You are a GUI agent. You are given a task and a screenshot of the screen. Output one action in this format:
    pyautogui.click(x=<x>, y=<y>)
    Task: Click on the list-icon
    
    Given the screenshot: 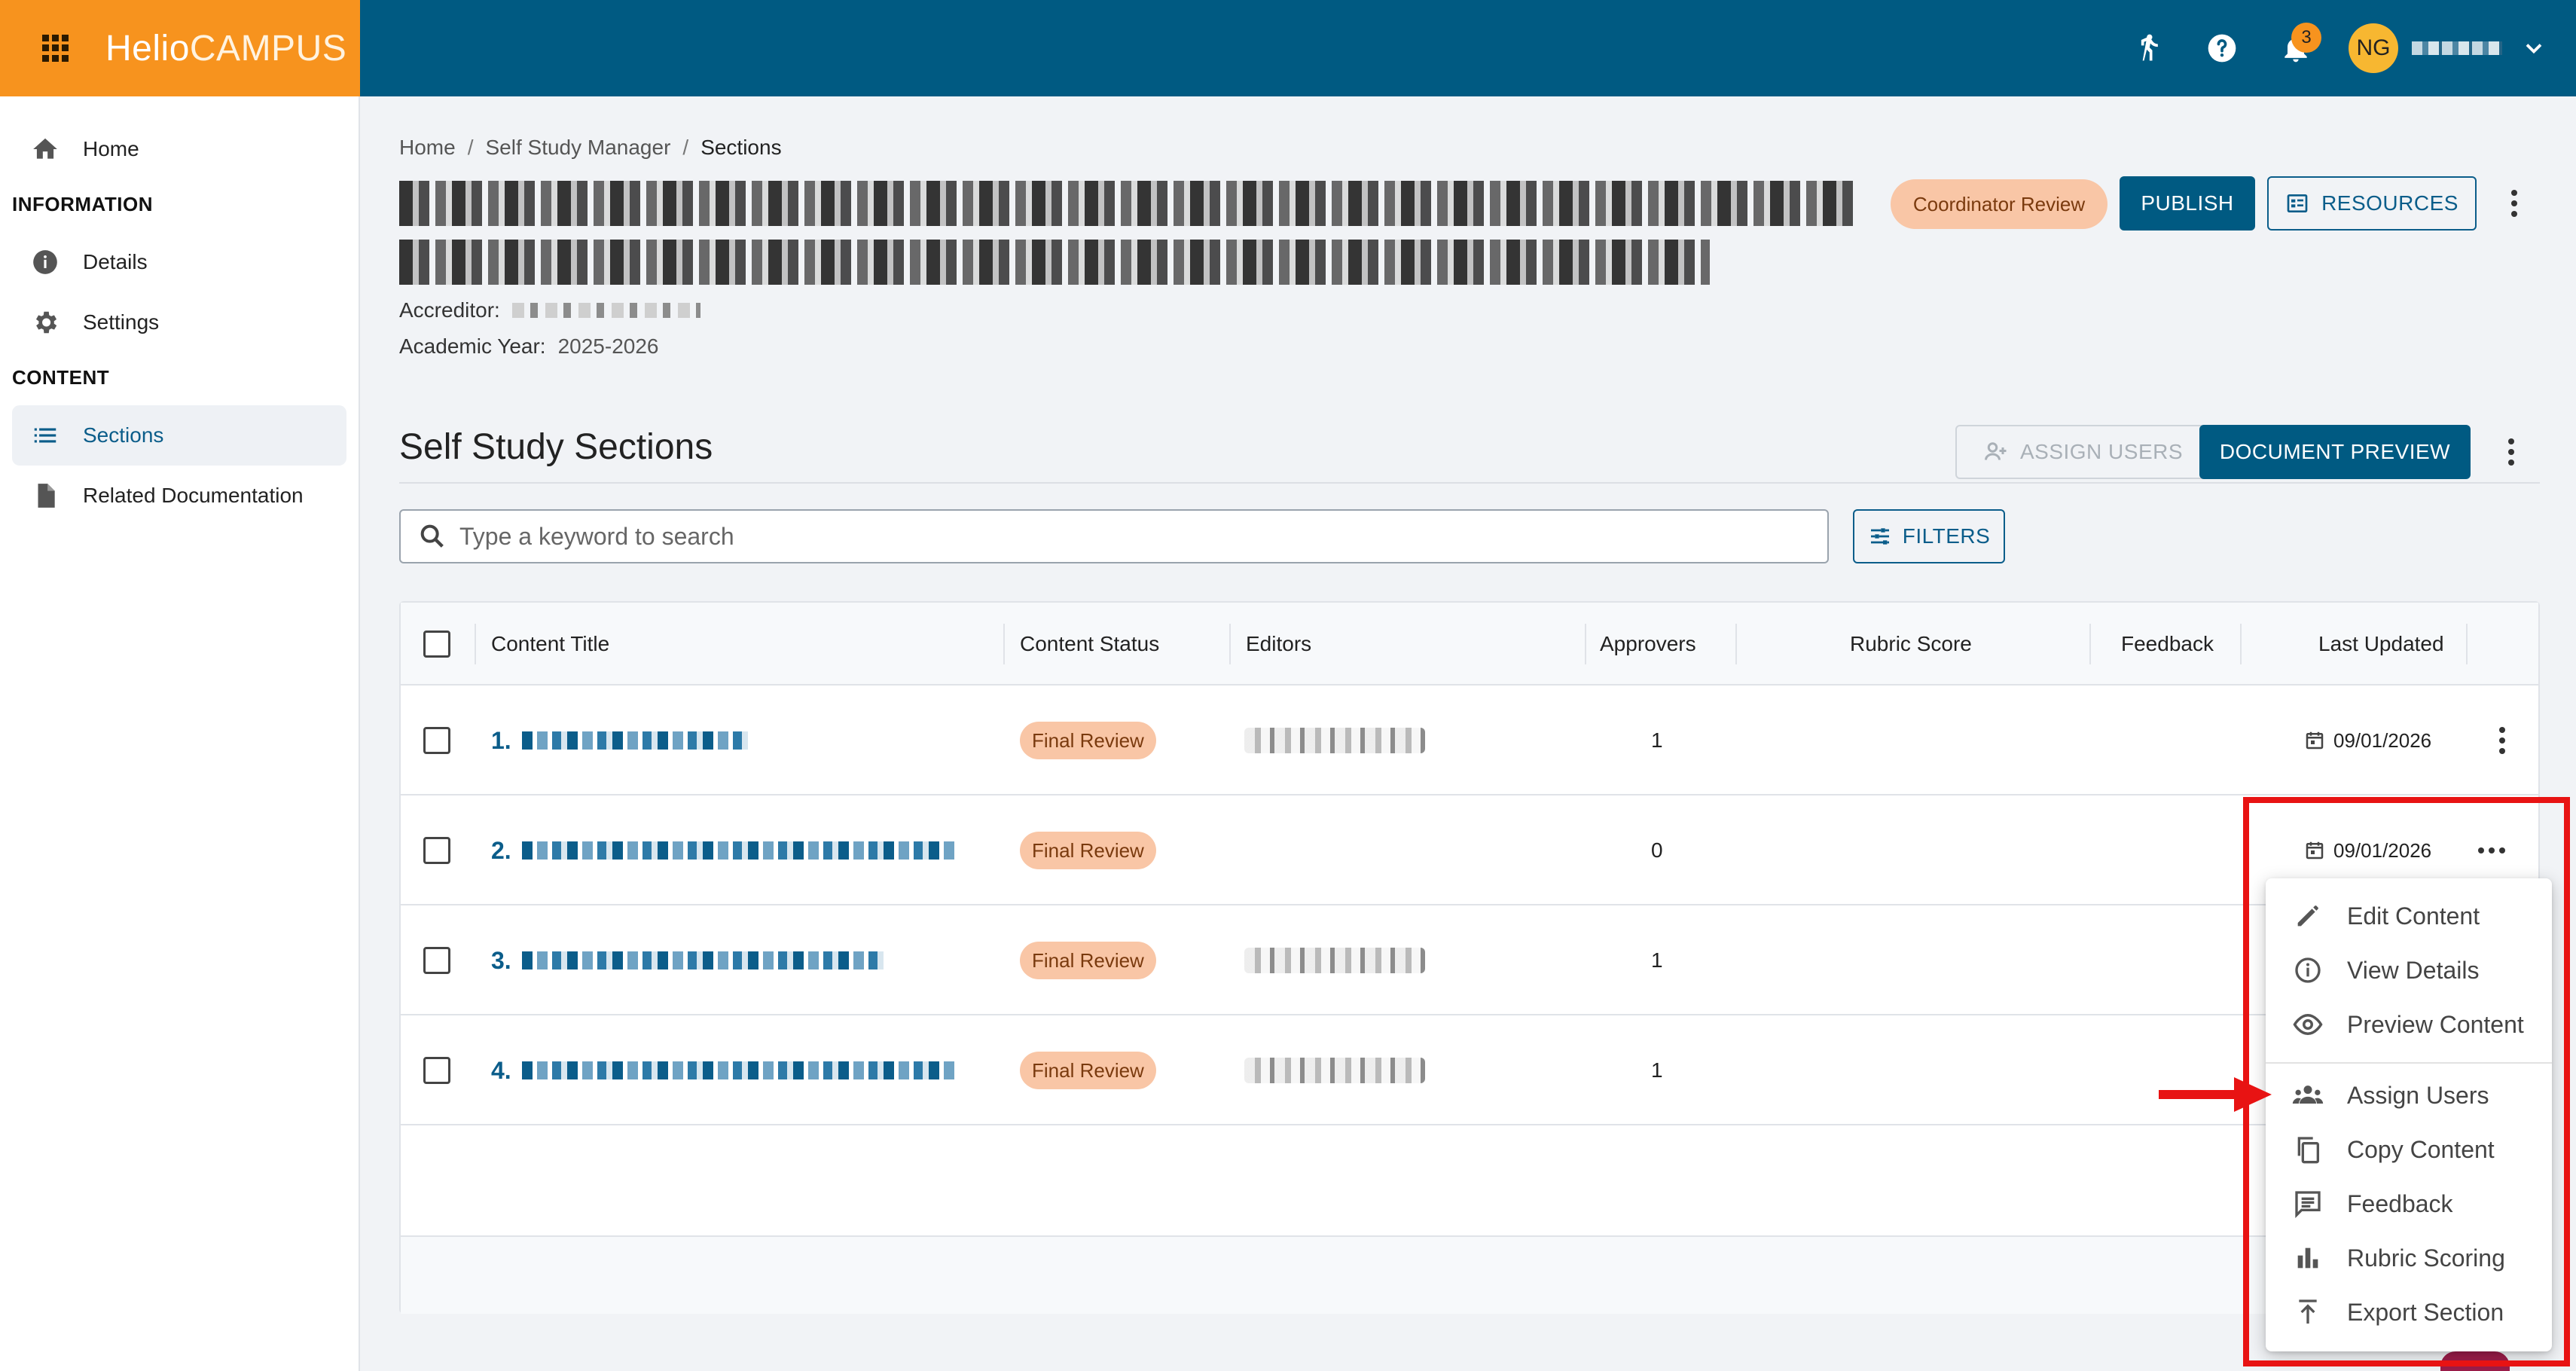 What is the action you would take?
    pyautogui.click(x=45, y=435)
    